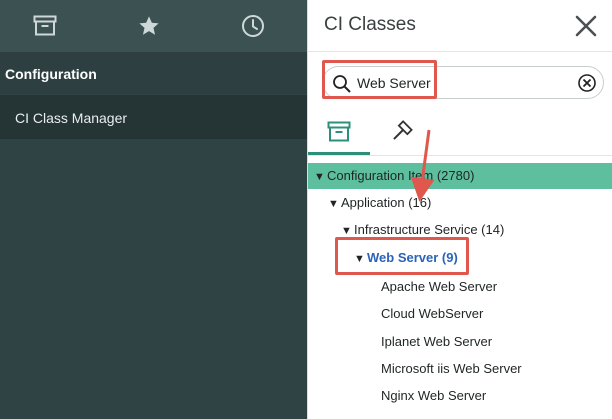 The width and height of the screenshot is (612, 419). What do you see at coordinates (370, 24) in the screenshot?
I see `panel-title: CI Classes` at bounding box center [370, 24].